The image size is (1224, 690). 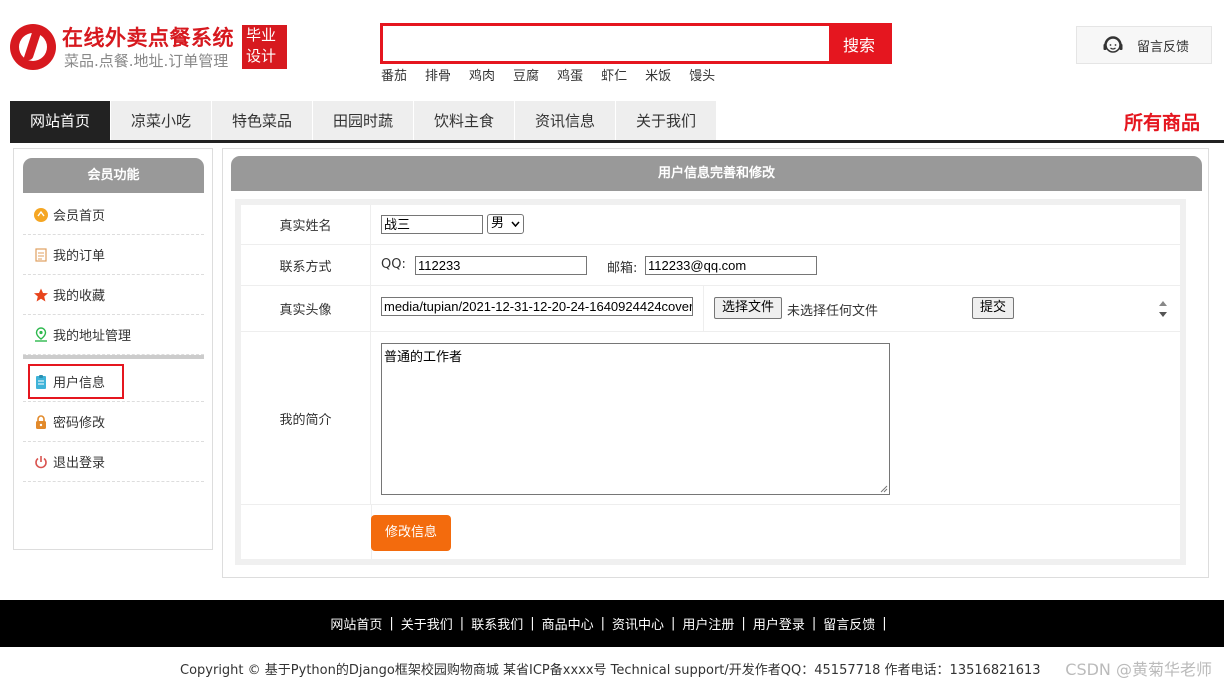 What do you see at coordinates (33, 47) in the screenshot?
I see `logo-mark-icon` at bounding box center [33, 47].